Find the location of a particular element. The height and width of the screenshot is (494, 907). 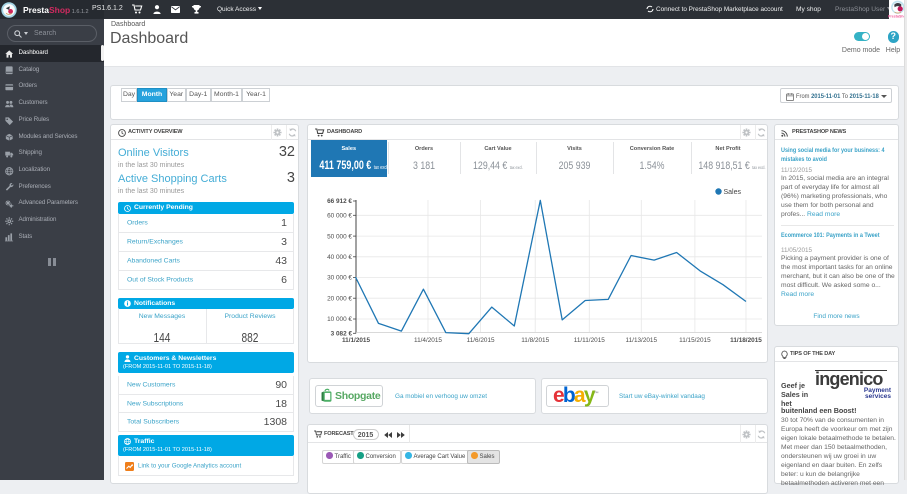

svg-text: 11/15/2015 is located at coordinates (695, 340).